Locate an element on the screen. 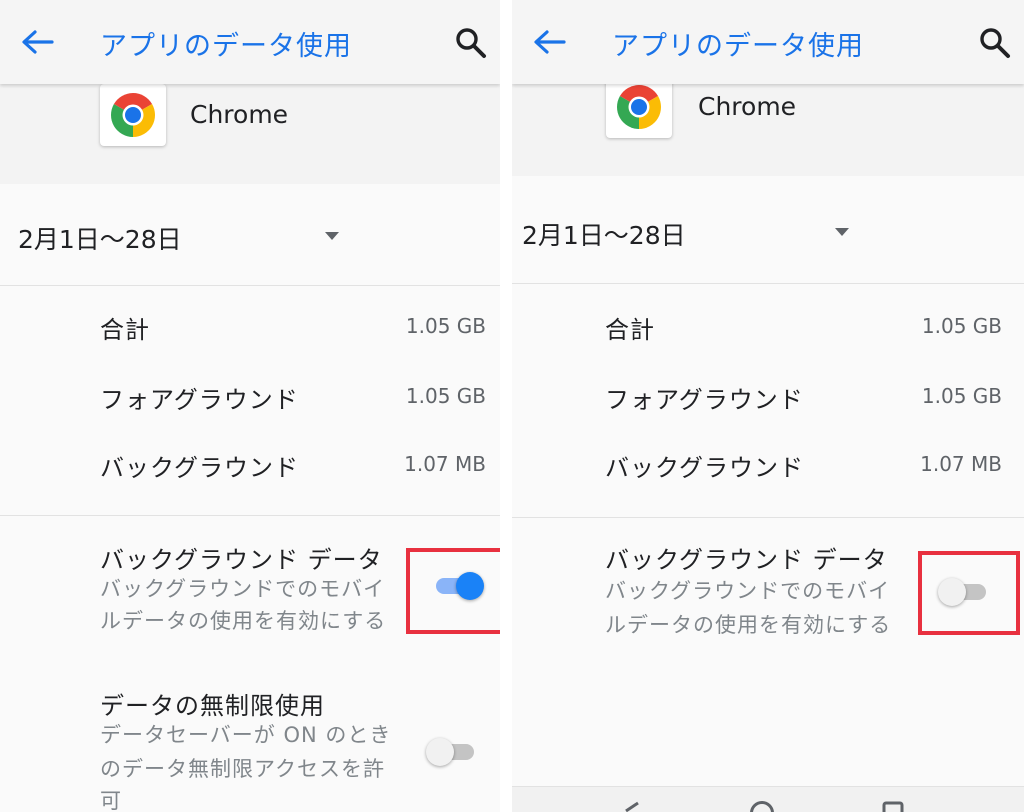  navigation-bar is located at coordinates (768, 799).